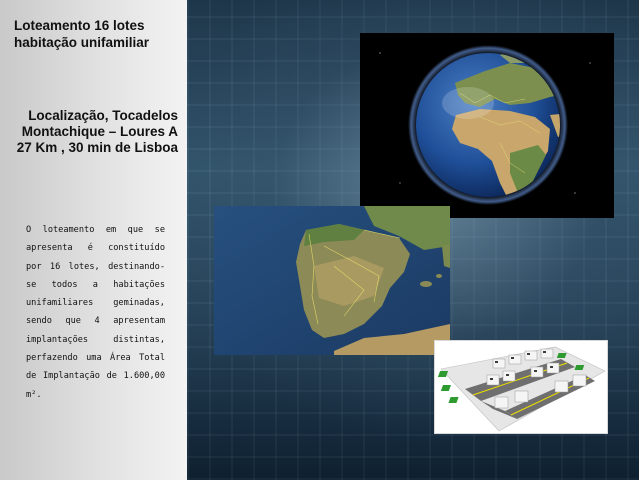  I want to click on housing-3d-render, so click(521, 387).